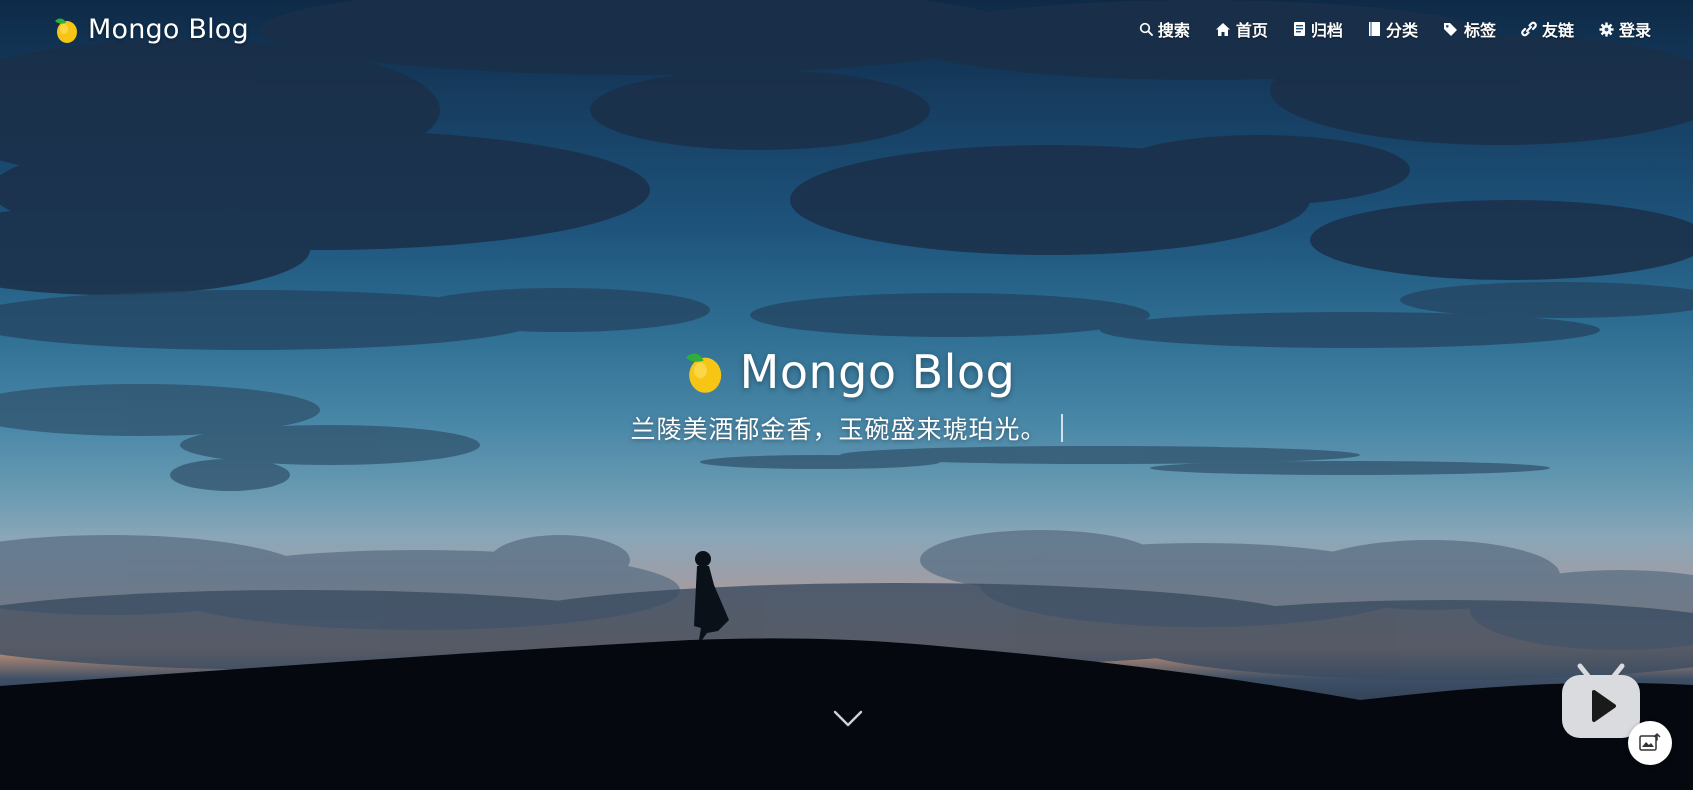  I want to click on tags-icon, so click(1450, 29).